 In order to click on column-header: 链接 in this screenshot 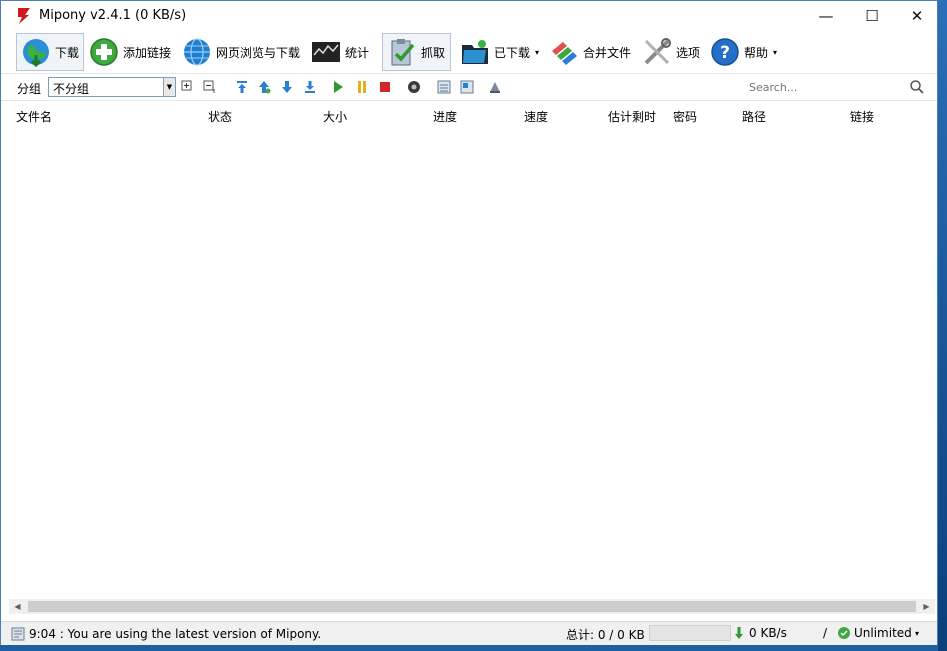, I will do `click(862, 116)`.